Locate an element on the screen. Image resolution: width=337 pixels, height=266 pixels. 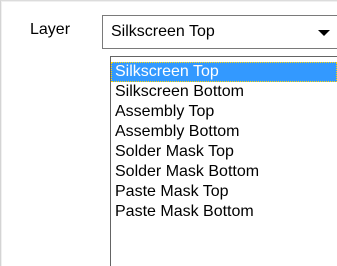
dropdown-option-silkscreen-bottom: Silkscreen Bottom is located at coordinates (224, 92).